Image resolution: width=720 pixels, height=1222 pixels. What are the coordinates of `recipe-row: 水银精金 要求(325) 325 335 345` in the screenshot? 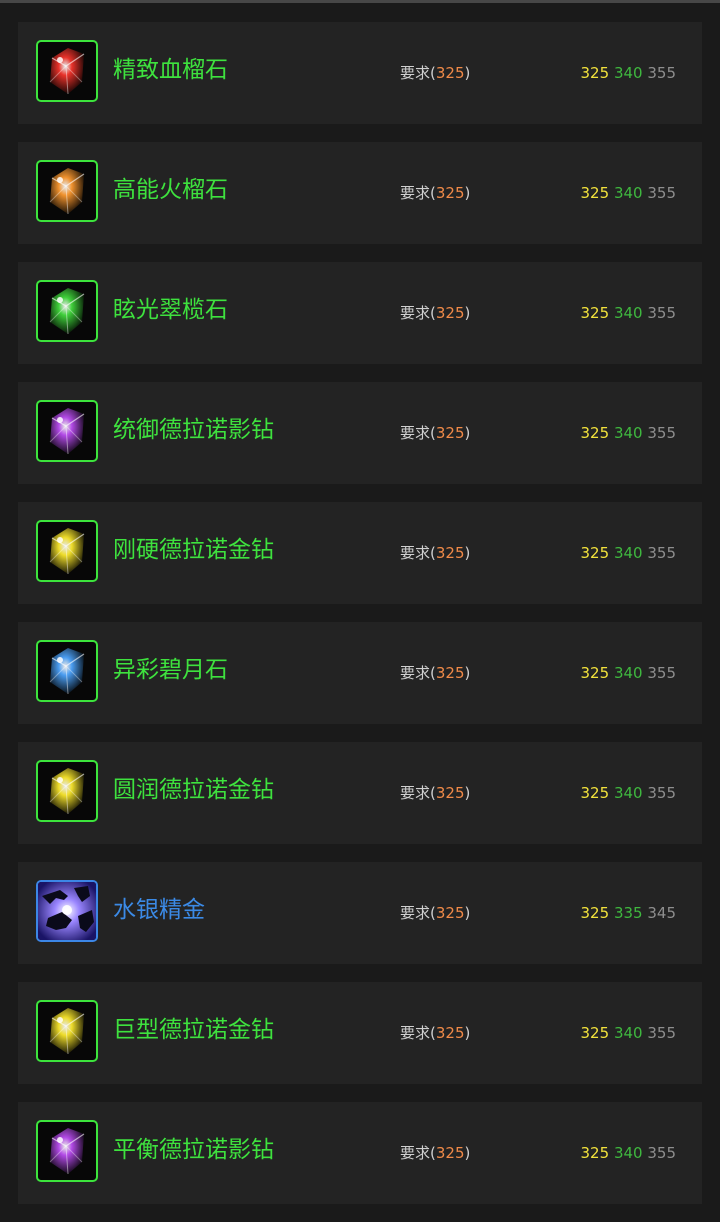 It's located at (360, 913).